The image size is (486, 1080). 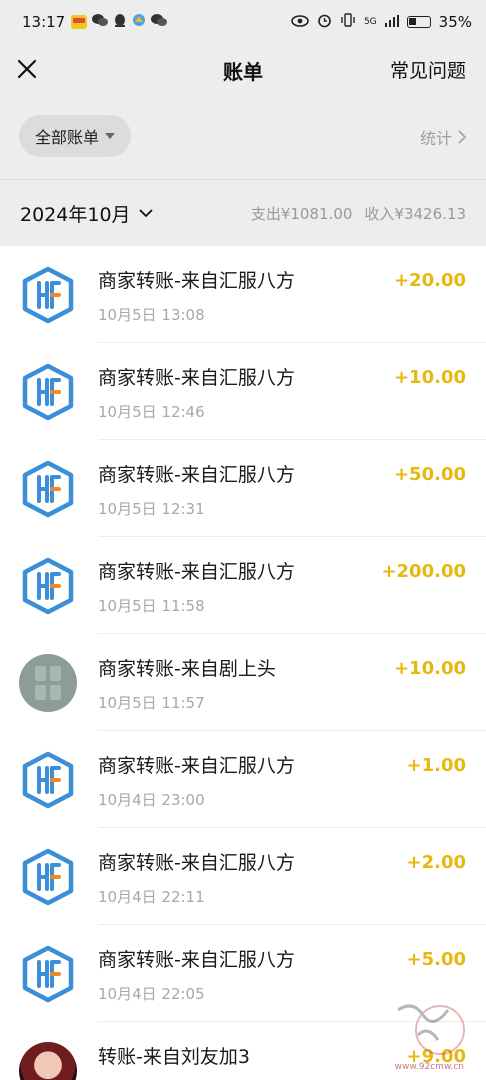 I want to click on bill-amount: +20.00, so click(x=429, y=280).